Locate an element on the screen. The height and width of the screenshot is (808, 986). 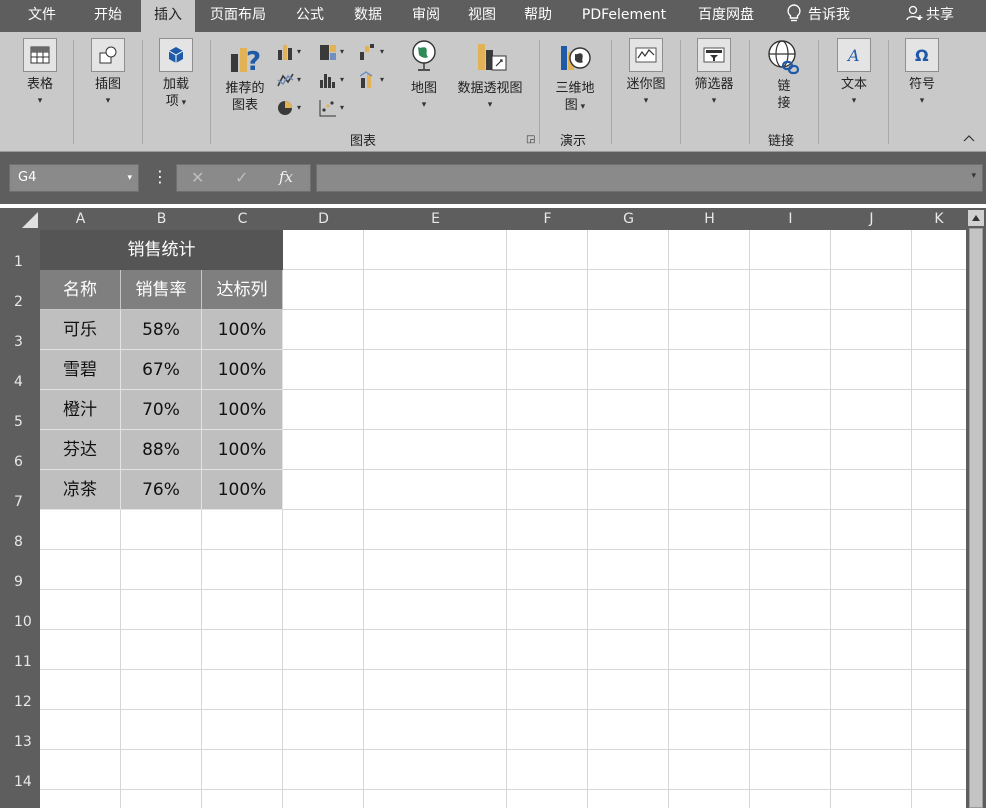
tab-file: 文件 is located at coordinates (42, 16).